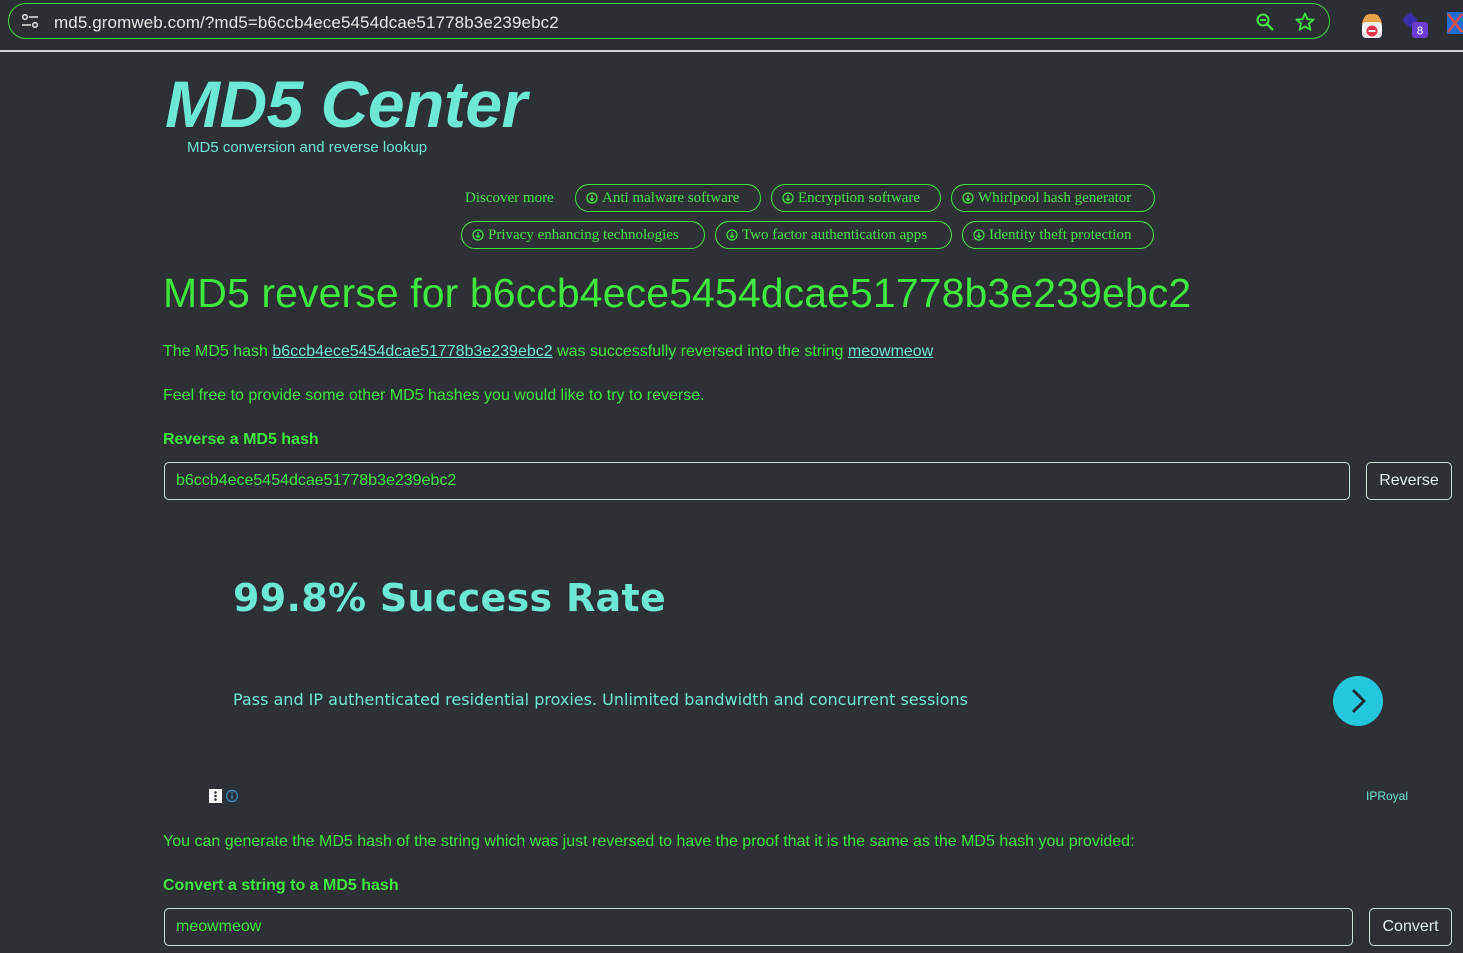  I want to click on ad-title: 99.8% Success Rate, so click(449, 598).